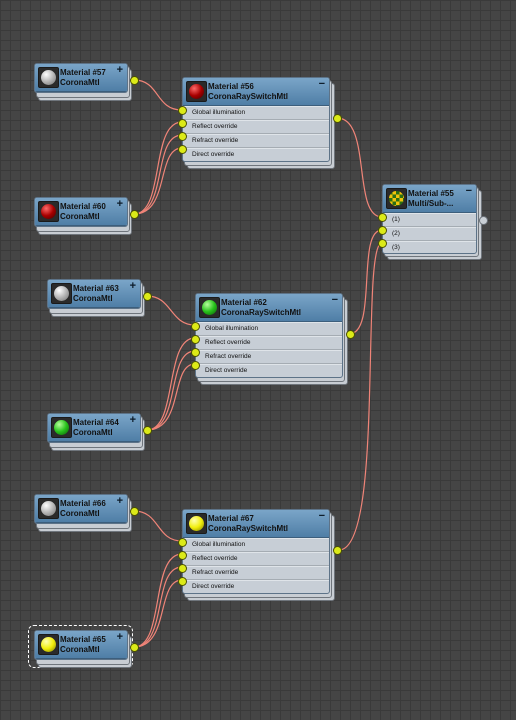 This screenshot has width=516, height=720. What do you see at coordinates (171, 397) in the screenshot?
I see `wire-m64-to-m62-direct` at bounding box center [171, 397].